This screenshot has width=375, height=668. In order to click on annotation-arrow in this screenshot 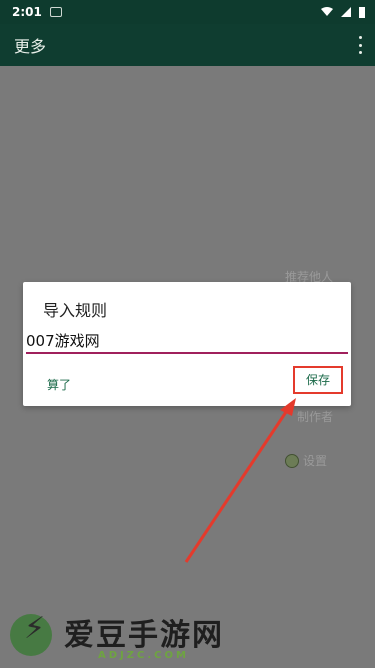, I will do `click(240, 480)`.